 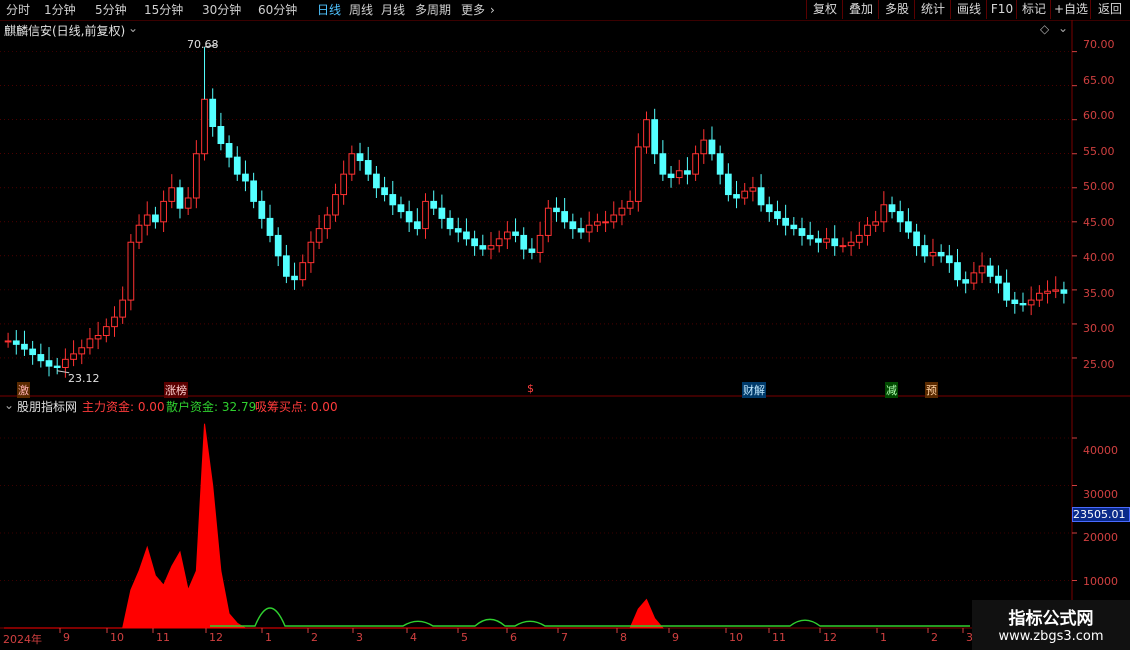 I want to click on period-1min: 1分钟, so click(x=60, y=10).